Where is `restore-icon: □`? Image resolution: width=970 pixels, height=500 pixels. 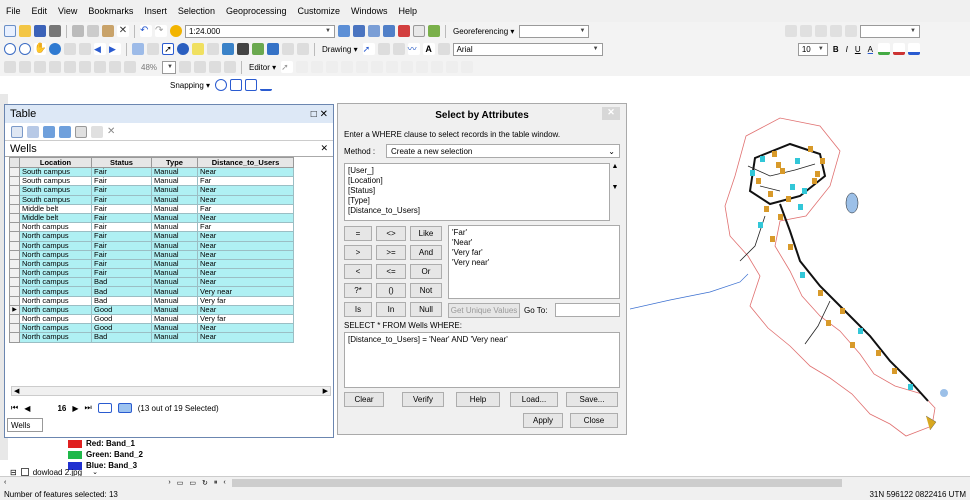 restore-icon: □ is located at coordinates (314, 114).